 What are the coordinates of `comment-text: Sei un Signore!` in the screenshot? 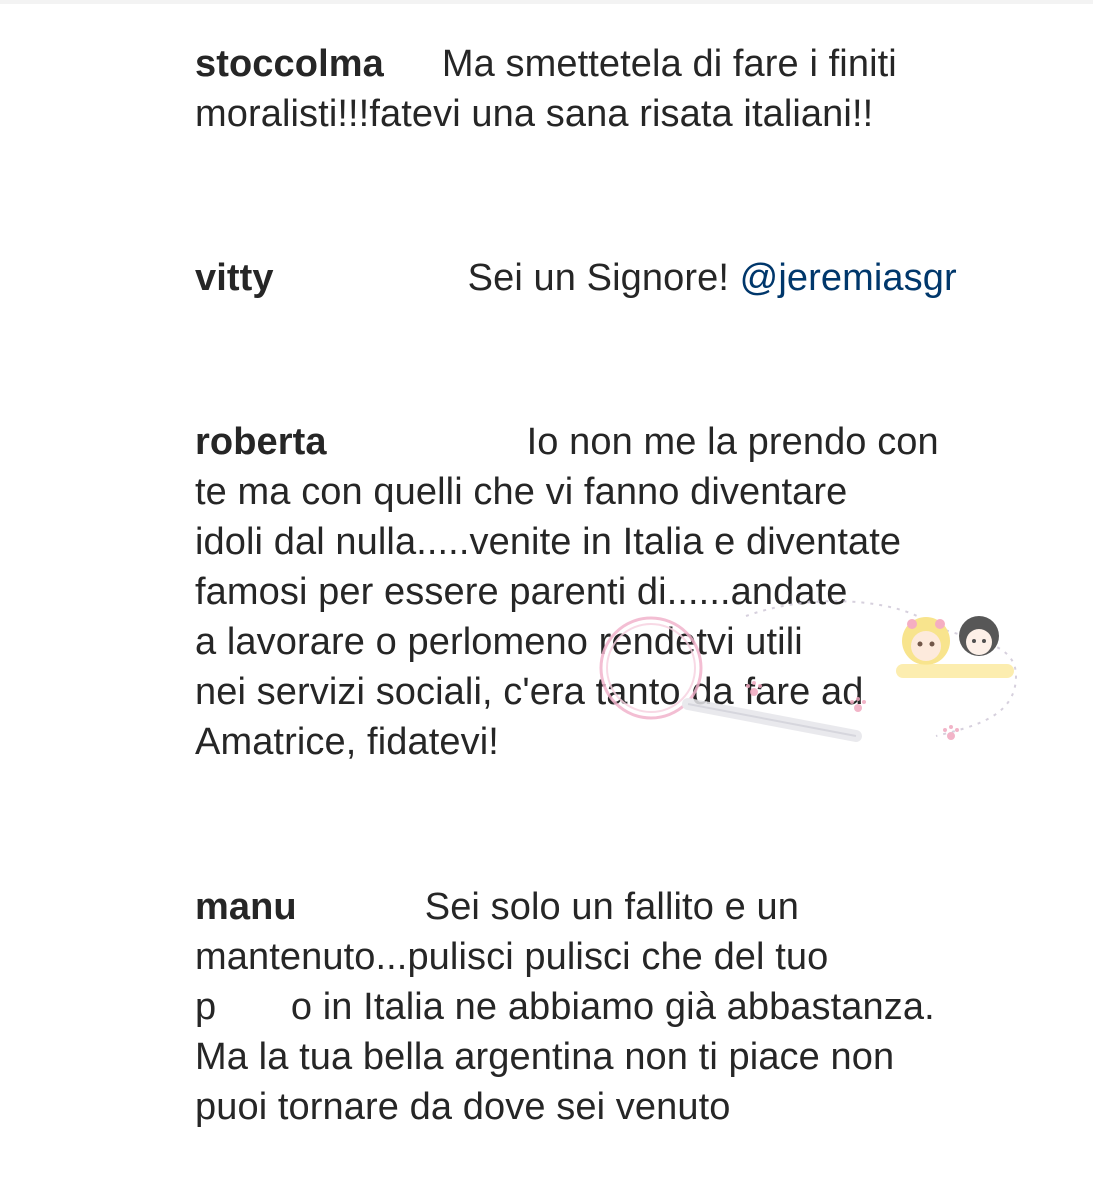 It's located at (603, 278).